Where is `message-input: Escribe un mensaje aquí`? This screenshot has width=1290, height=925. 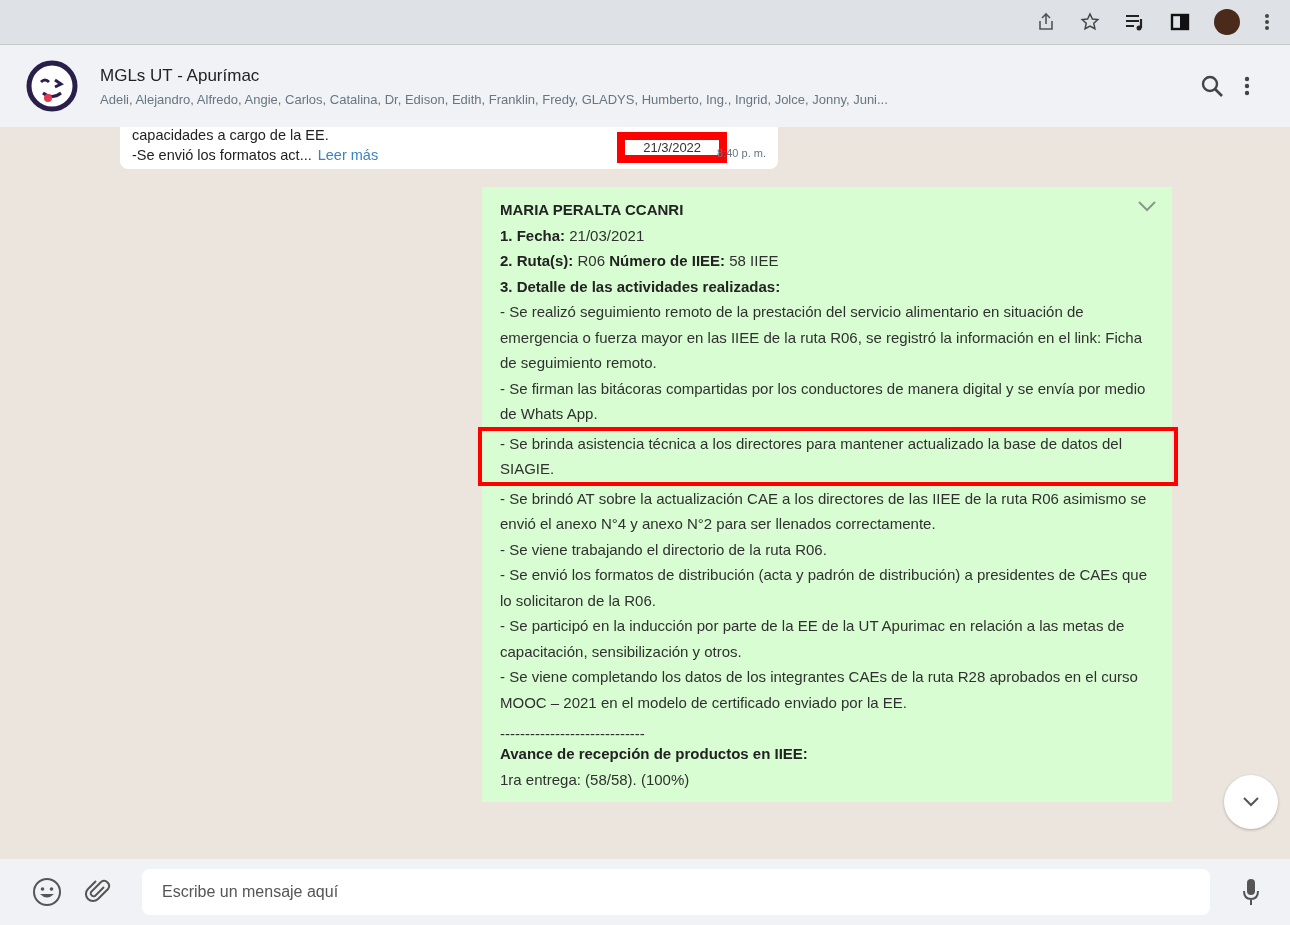
message-input: Escribe un mensaje aquí is located at coordinates (676, 892).